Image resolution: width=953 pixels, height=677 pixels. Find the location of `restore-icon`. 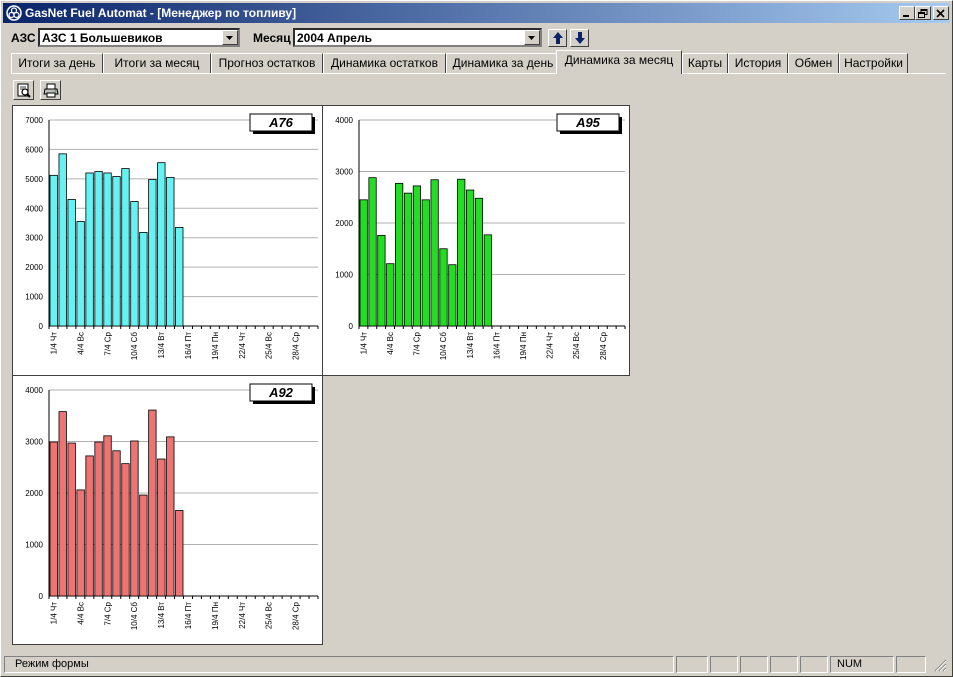

restore-icon is located at coordinates (923, 13).